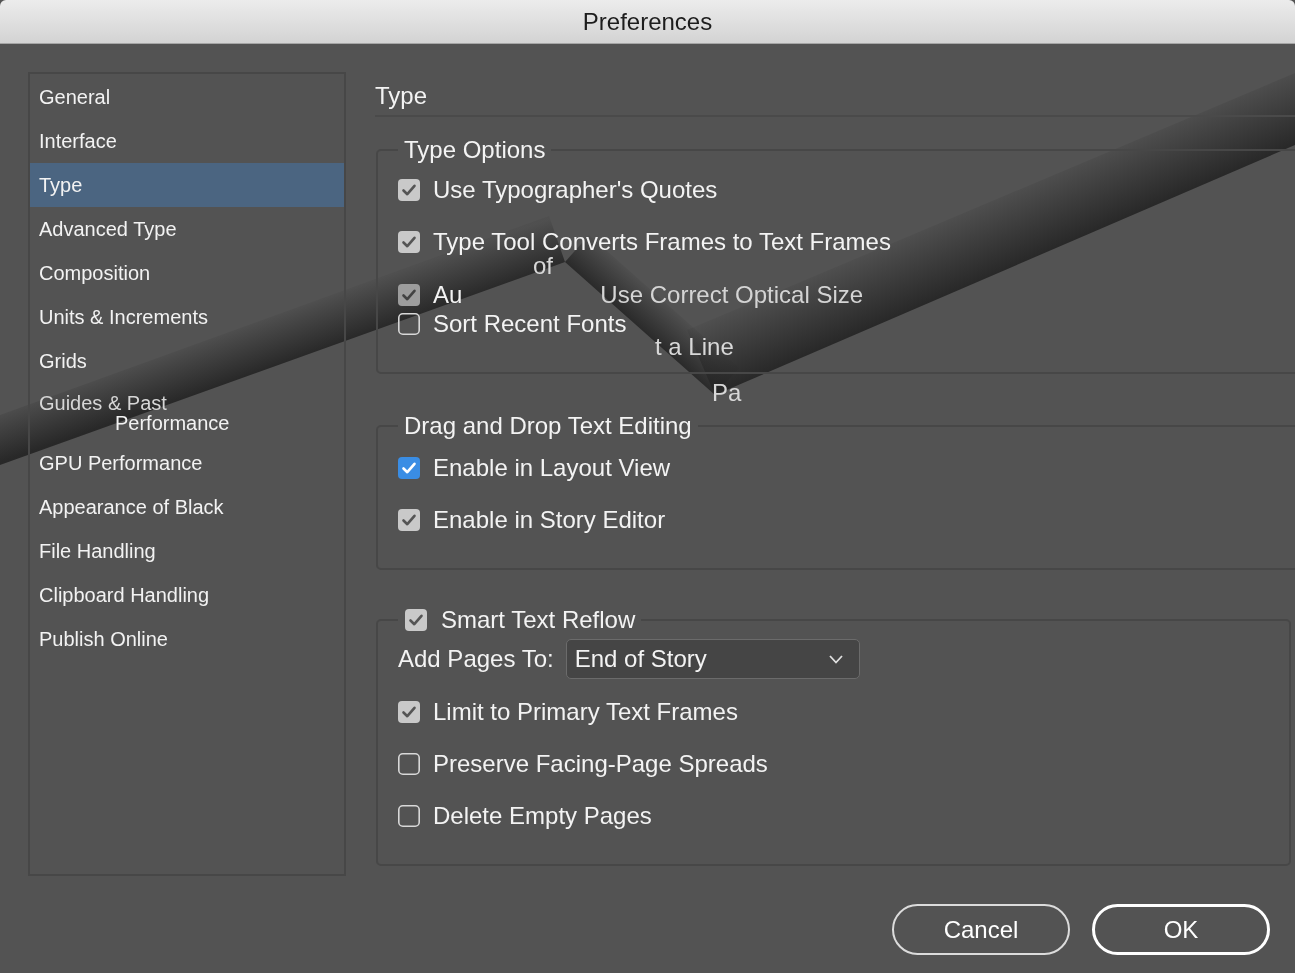  Describe the element at coordinates (187, 507) in the screenshot. I see `sidebar-item: Appearance of Black` at that location.